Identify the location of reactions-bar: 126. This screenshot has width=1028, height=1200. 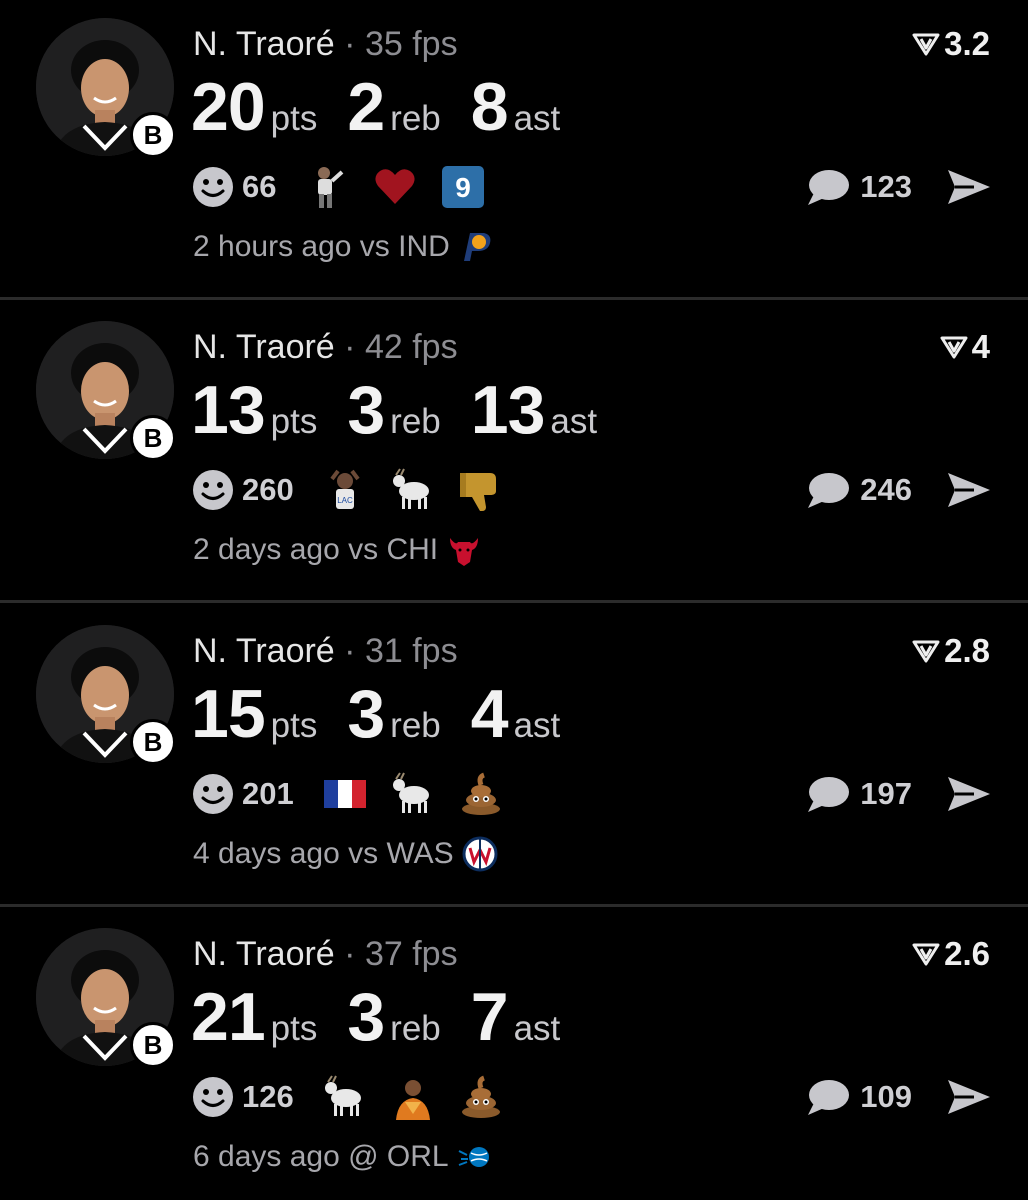
(359, 1097).